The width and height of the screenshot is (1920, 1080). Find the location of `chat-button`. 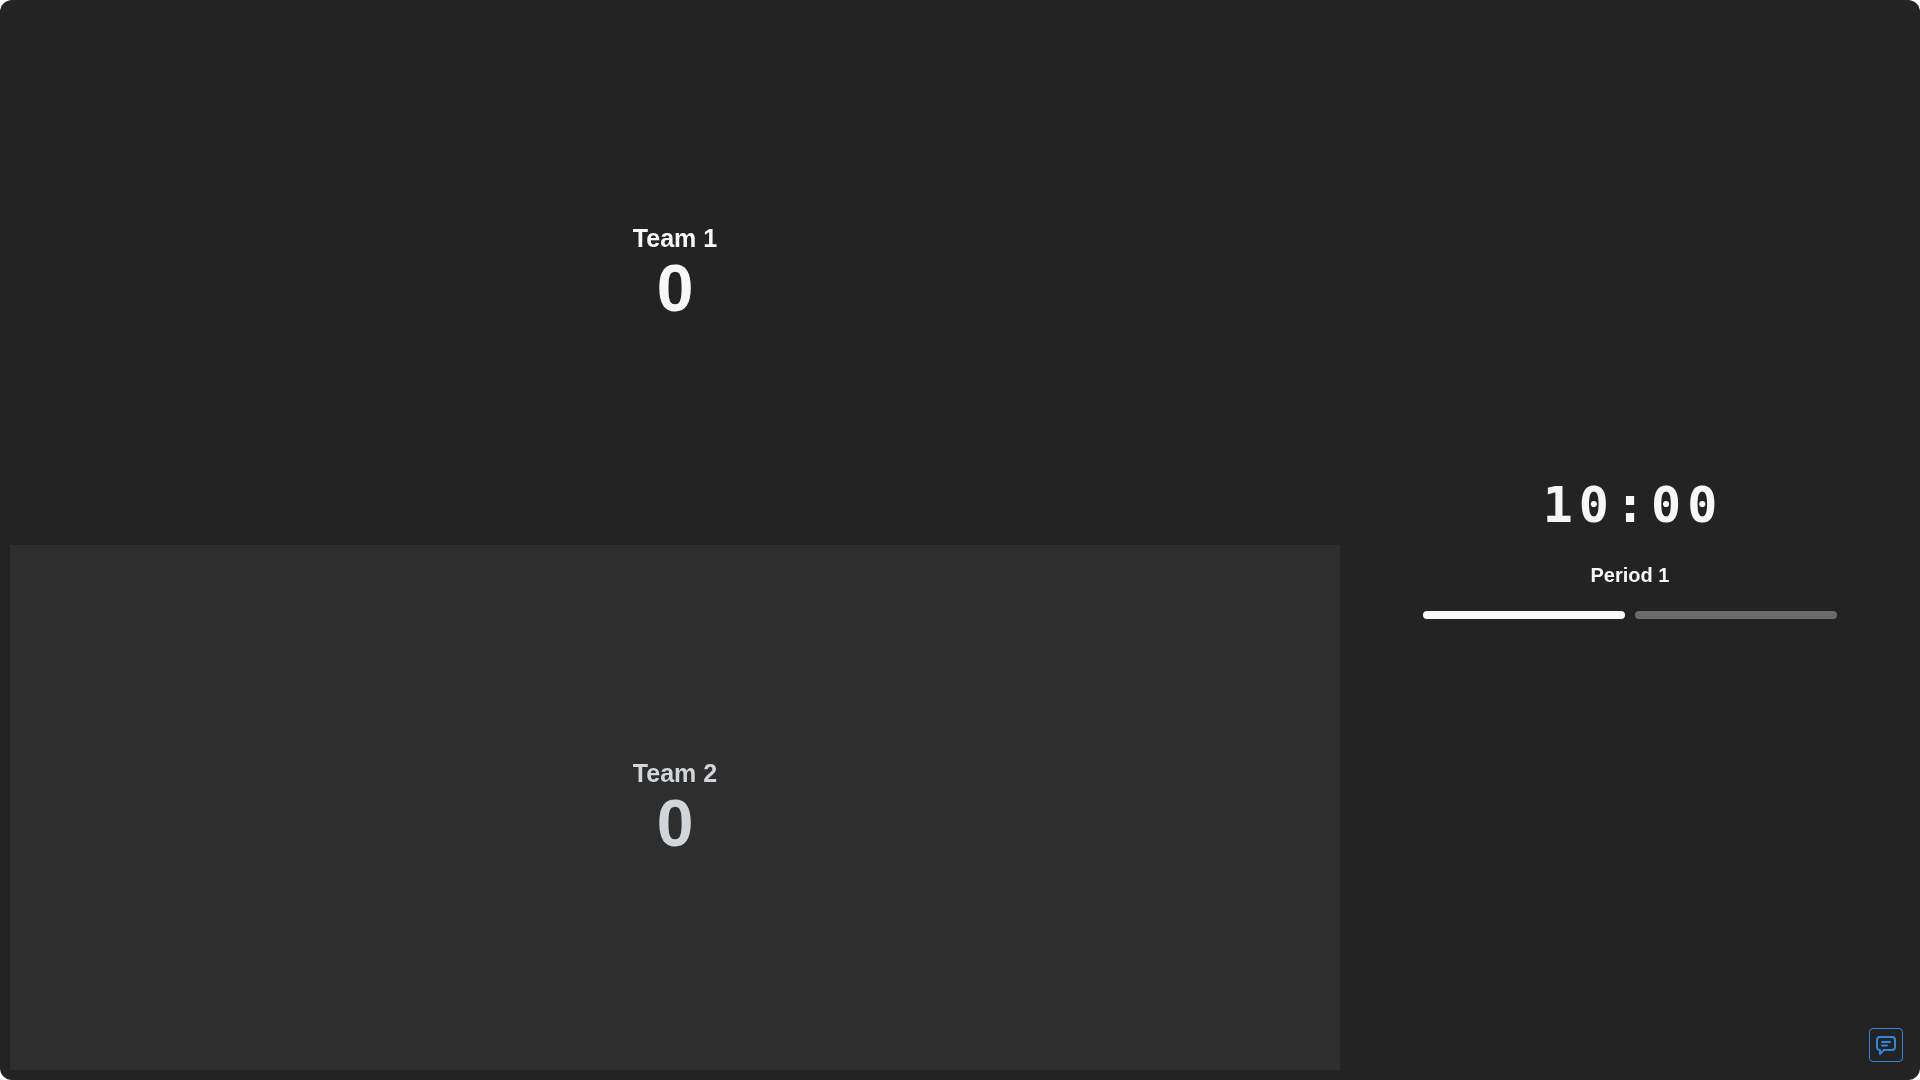

chat-button is located at coordinates (1886, 1045).